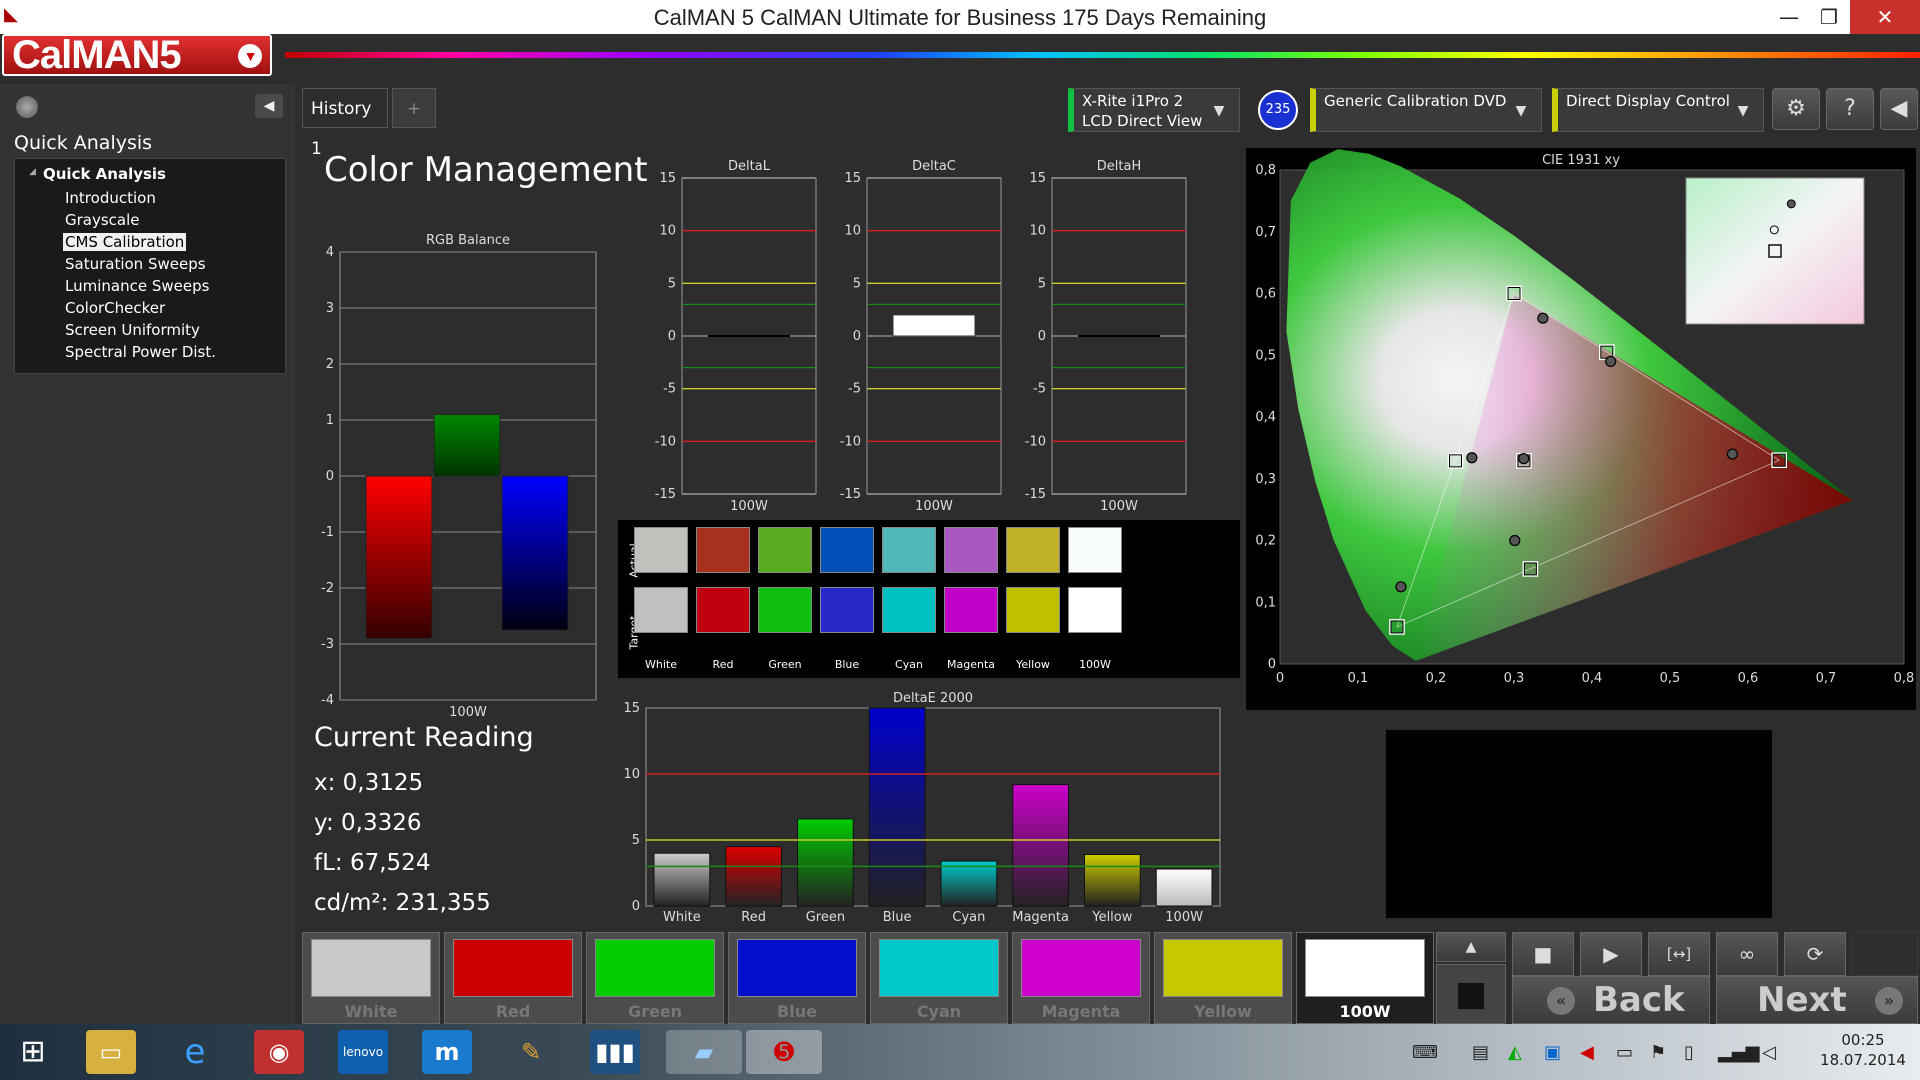 This screenshot has height=1080, width=1920. What do you see at coordinates (424, 737) in the screenshot?
I see `current-reading-title: Current Reading` at bounding box center [424, 737].